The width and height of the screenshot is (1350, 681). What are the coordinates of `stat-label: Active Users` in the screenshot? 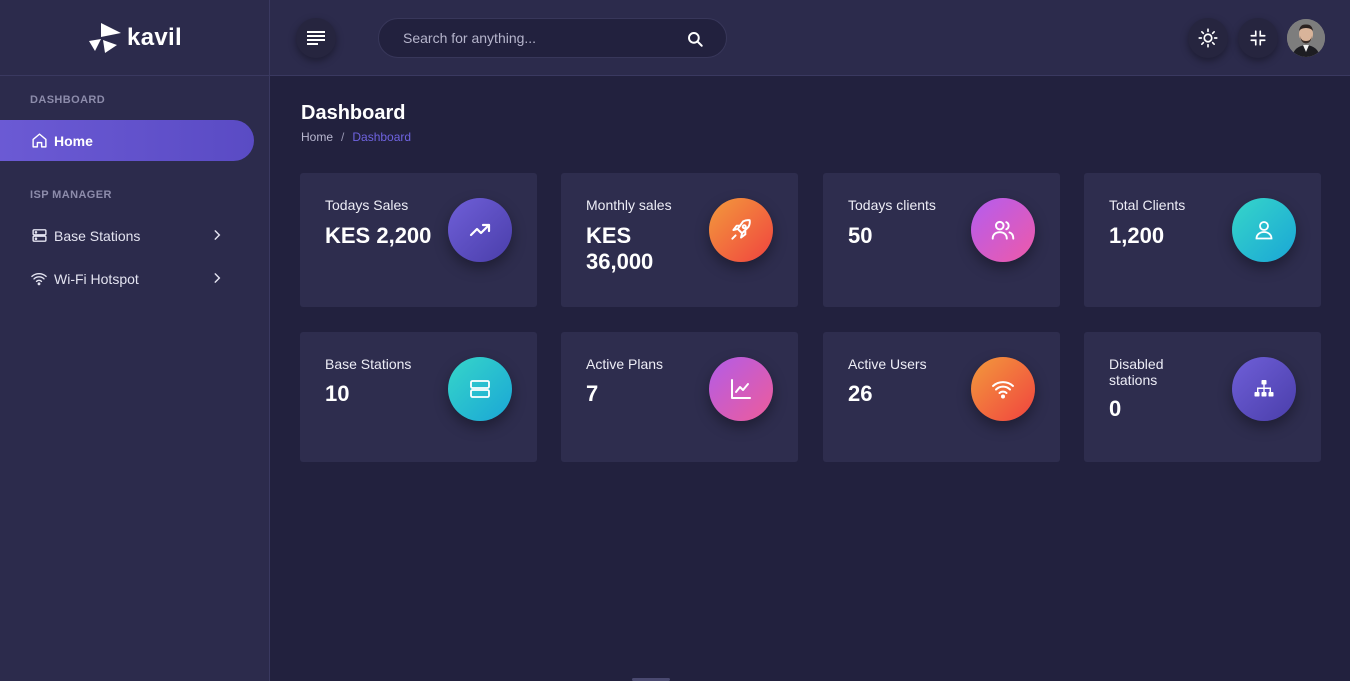 It's located at (887, 364).